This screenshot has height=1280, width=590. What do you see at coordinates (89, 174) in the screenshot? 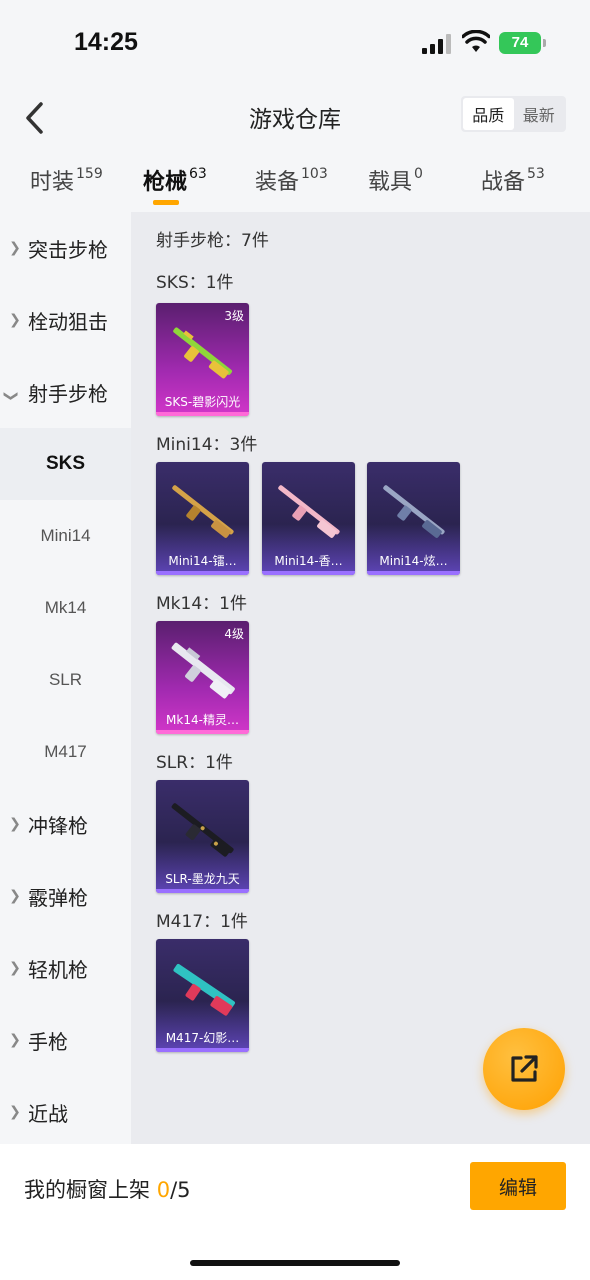
I see `tab-count: 159` at bounding box center [89, 174].